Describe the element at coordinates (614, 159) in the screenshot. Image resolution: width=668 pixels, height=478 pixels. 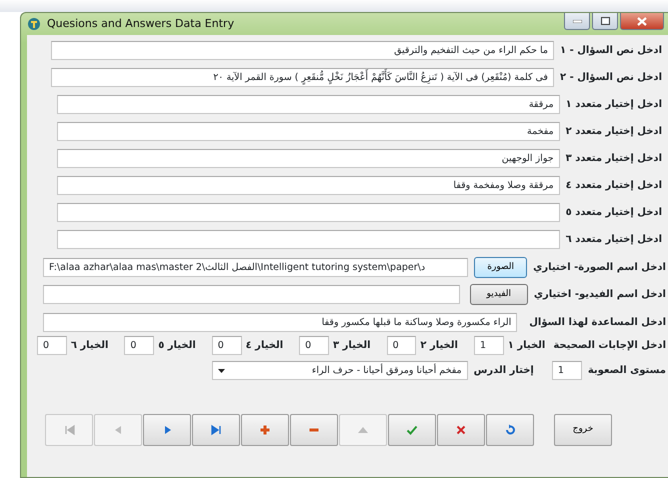
I see `field-label: ادخل إختيار متعدد ٣` at that location.